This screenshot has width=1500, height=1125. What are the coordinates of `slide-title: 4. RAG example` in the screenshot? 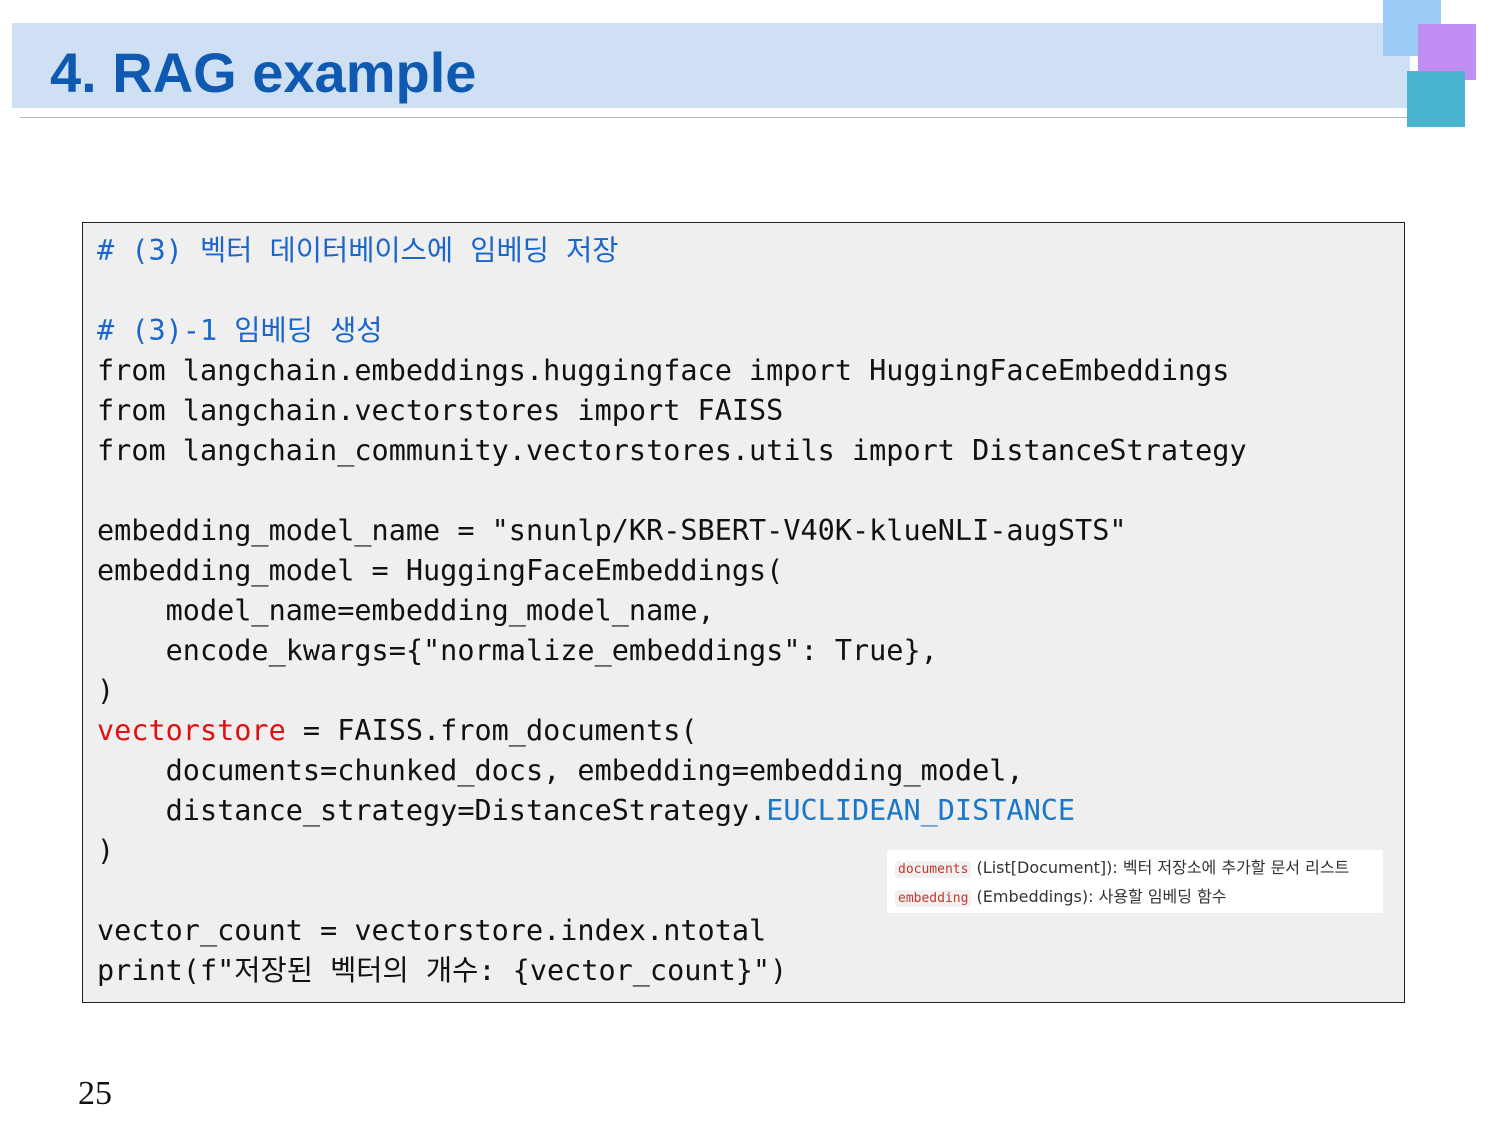 It's located at (263, 72).